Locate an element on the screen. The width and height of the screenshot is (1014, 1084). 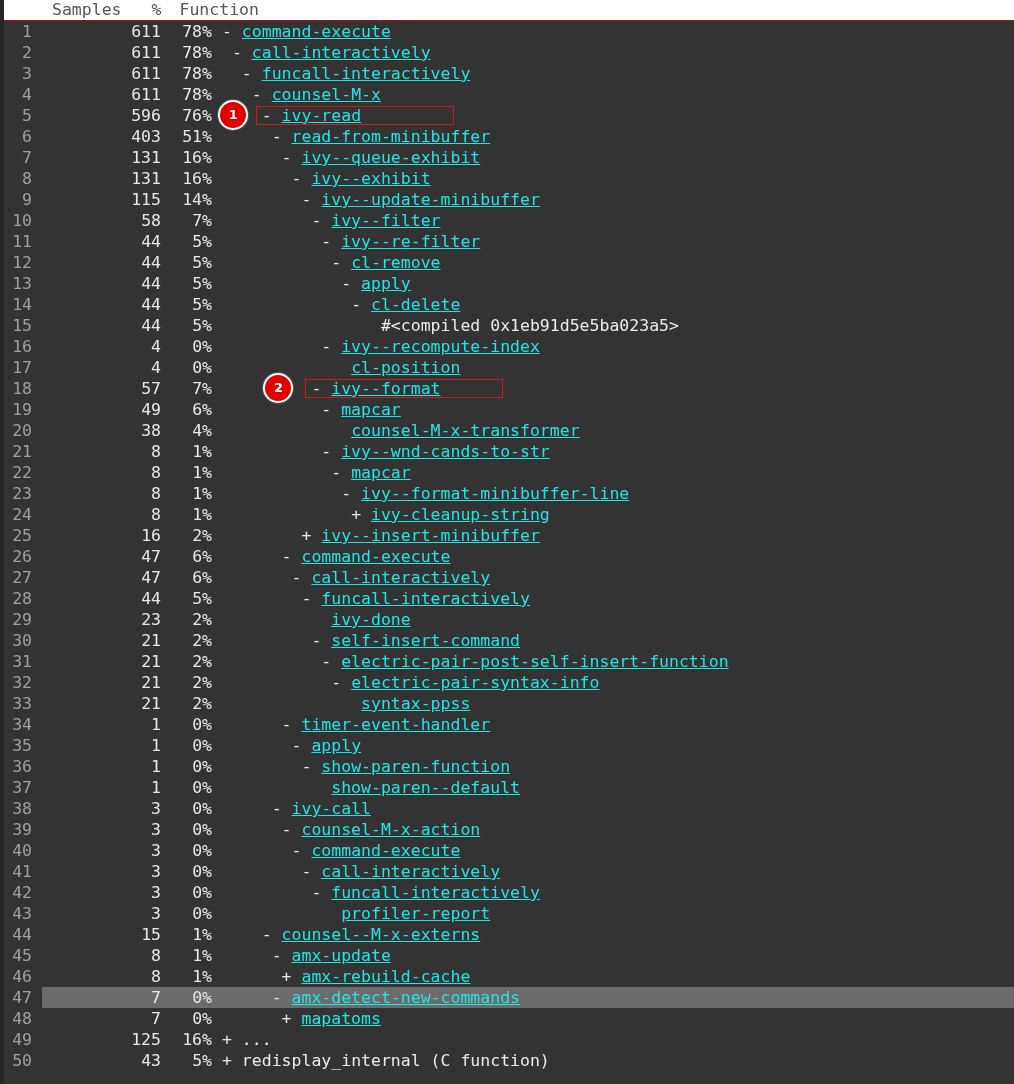
function-link: cl-remove is located at coordinates (396, 262).